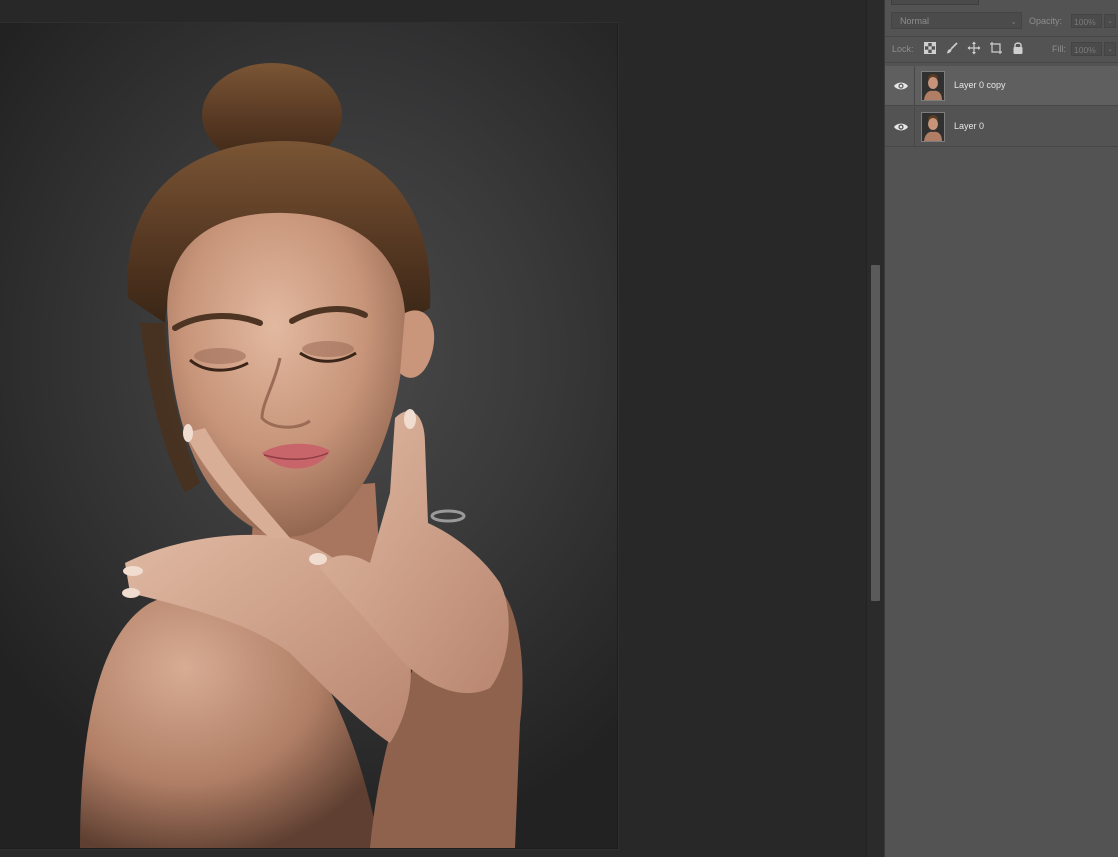  Describe the element at coordinates (969, 126) in the screenshot. I see `layer-name: Layer 0` at that location.